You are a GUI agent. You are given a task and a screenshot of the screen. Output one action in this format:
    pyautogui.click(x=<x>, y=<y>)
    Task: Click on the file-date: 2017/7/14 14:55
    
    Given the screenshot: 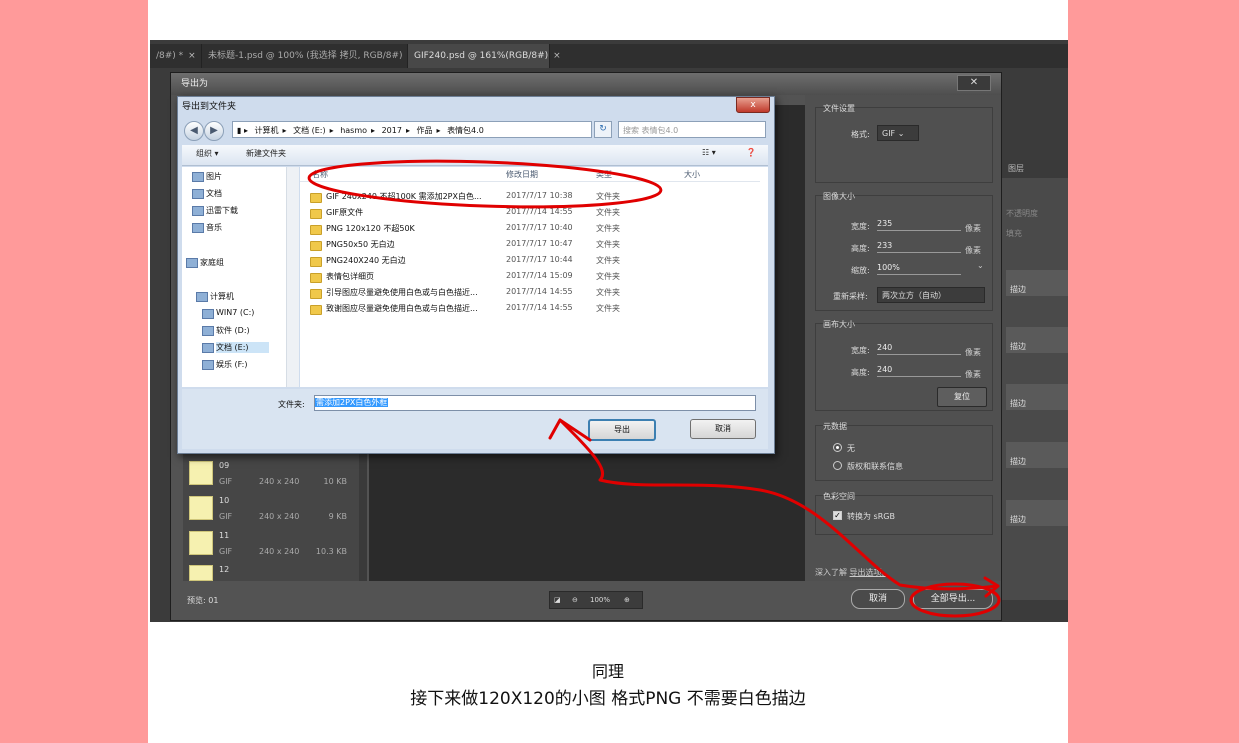 What is the action you would take?
    pyautogui.click(x=539, y=307)
    